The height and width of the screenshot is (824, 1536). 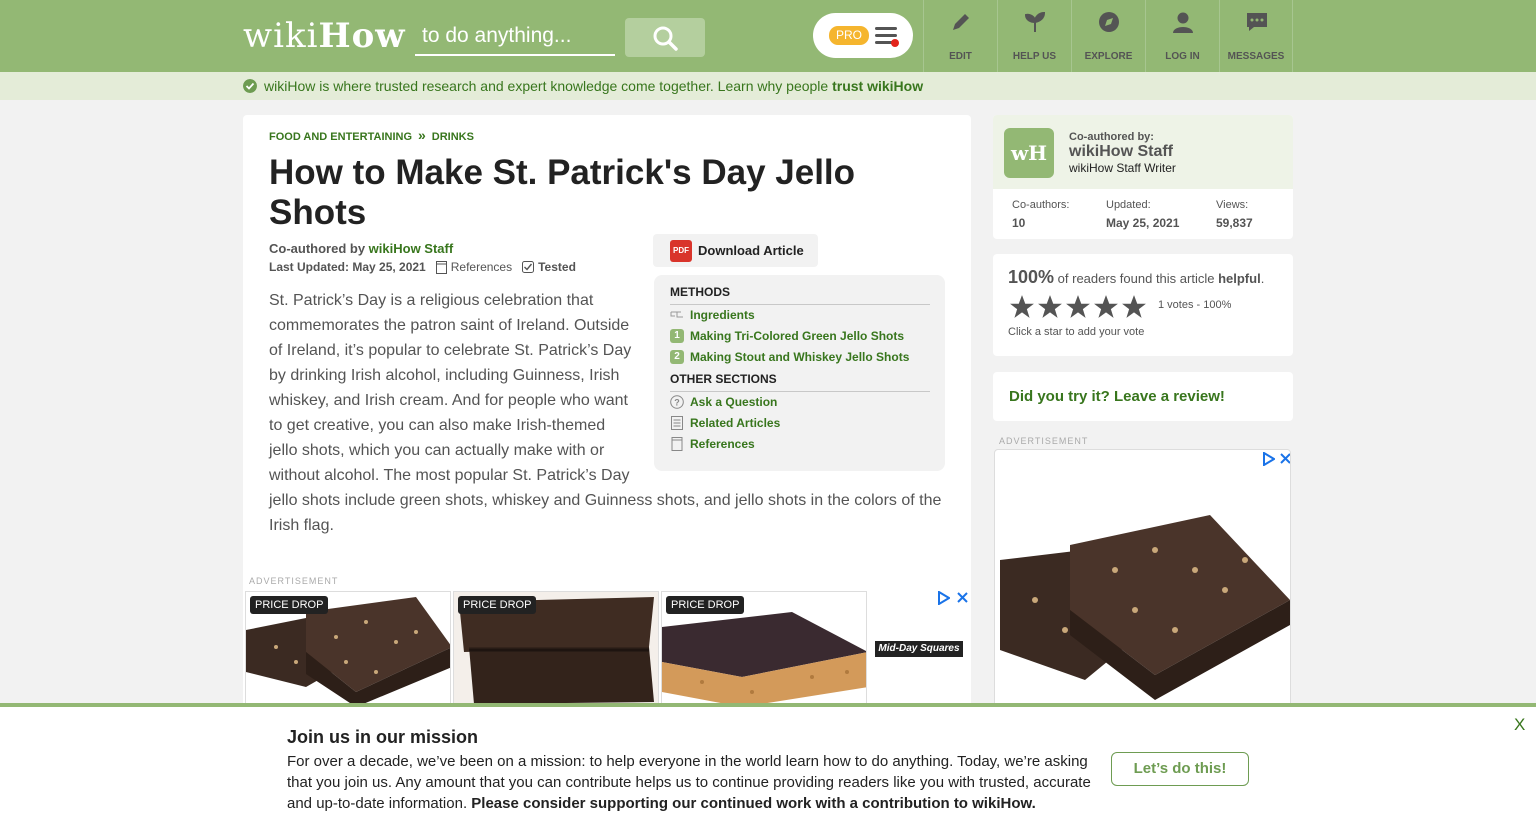 What do you see at coordinates (800, 382) in the screenshot?
I see `toc-other-heading: OTHER SECTIONS` at bounding box center [800, 382].